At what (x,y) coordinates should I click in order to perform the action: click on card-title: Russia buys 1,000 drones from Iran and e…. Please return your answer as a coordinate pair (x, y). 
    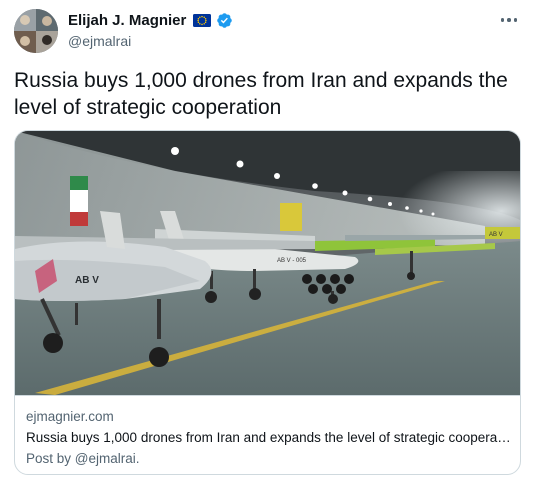
    Looking at the image, I should click on (268, 437).